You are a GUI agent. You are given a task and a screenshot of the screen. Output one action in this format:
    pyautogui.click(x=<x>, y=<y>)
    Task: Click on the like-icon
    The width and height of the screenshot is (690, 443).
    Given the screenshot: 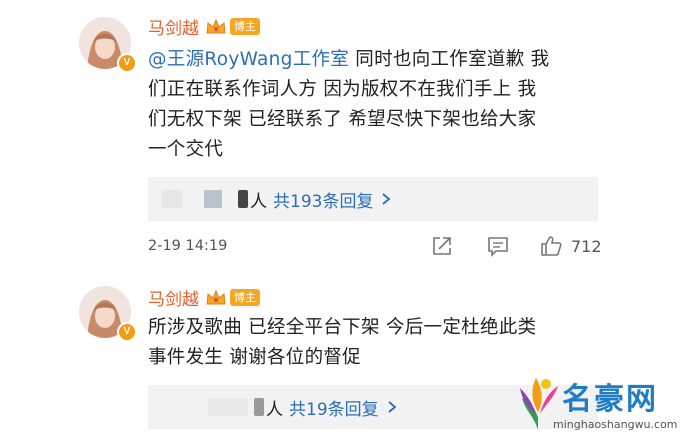 What is the action you would take?
    pyautogui.click(x=551, y=246)
    